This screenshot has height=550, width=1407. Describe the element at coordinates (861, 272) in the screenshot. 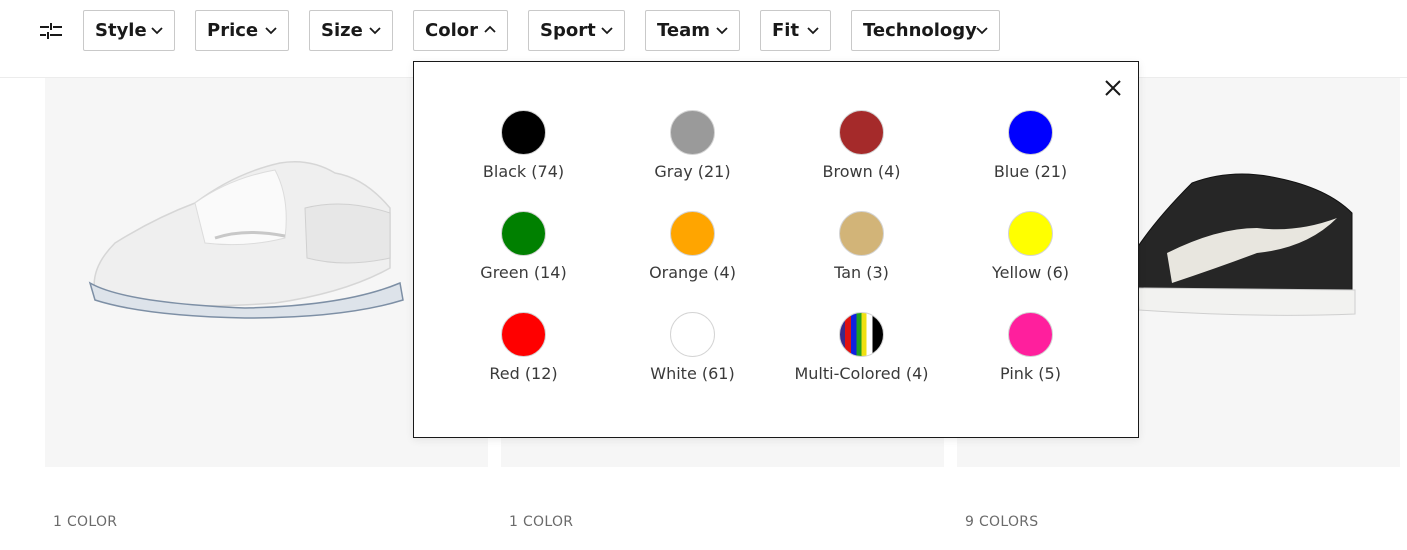

I see `color-option-label: Tan (3)` at that location.